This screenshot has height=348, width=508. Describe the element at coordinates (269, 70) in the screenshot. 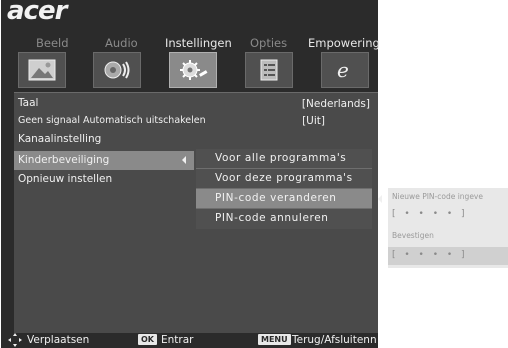

I see `list-icon` at that location.